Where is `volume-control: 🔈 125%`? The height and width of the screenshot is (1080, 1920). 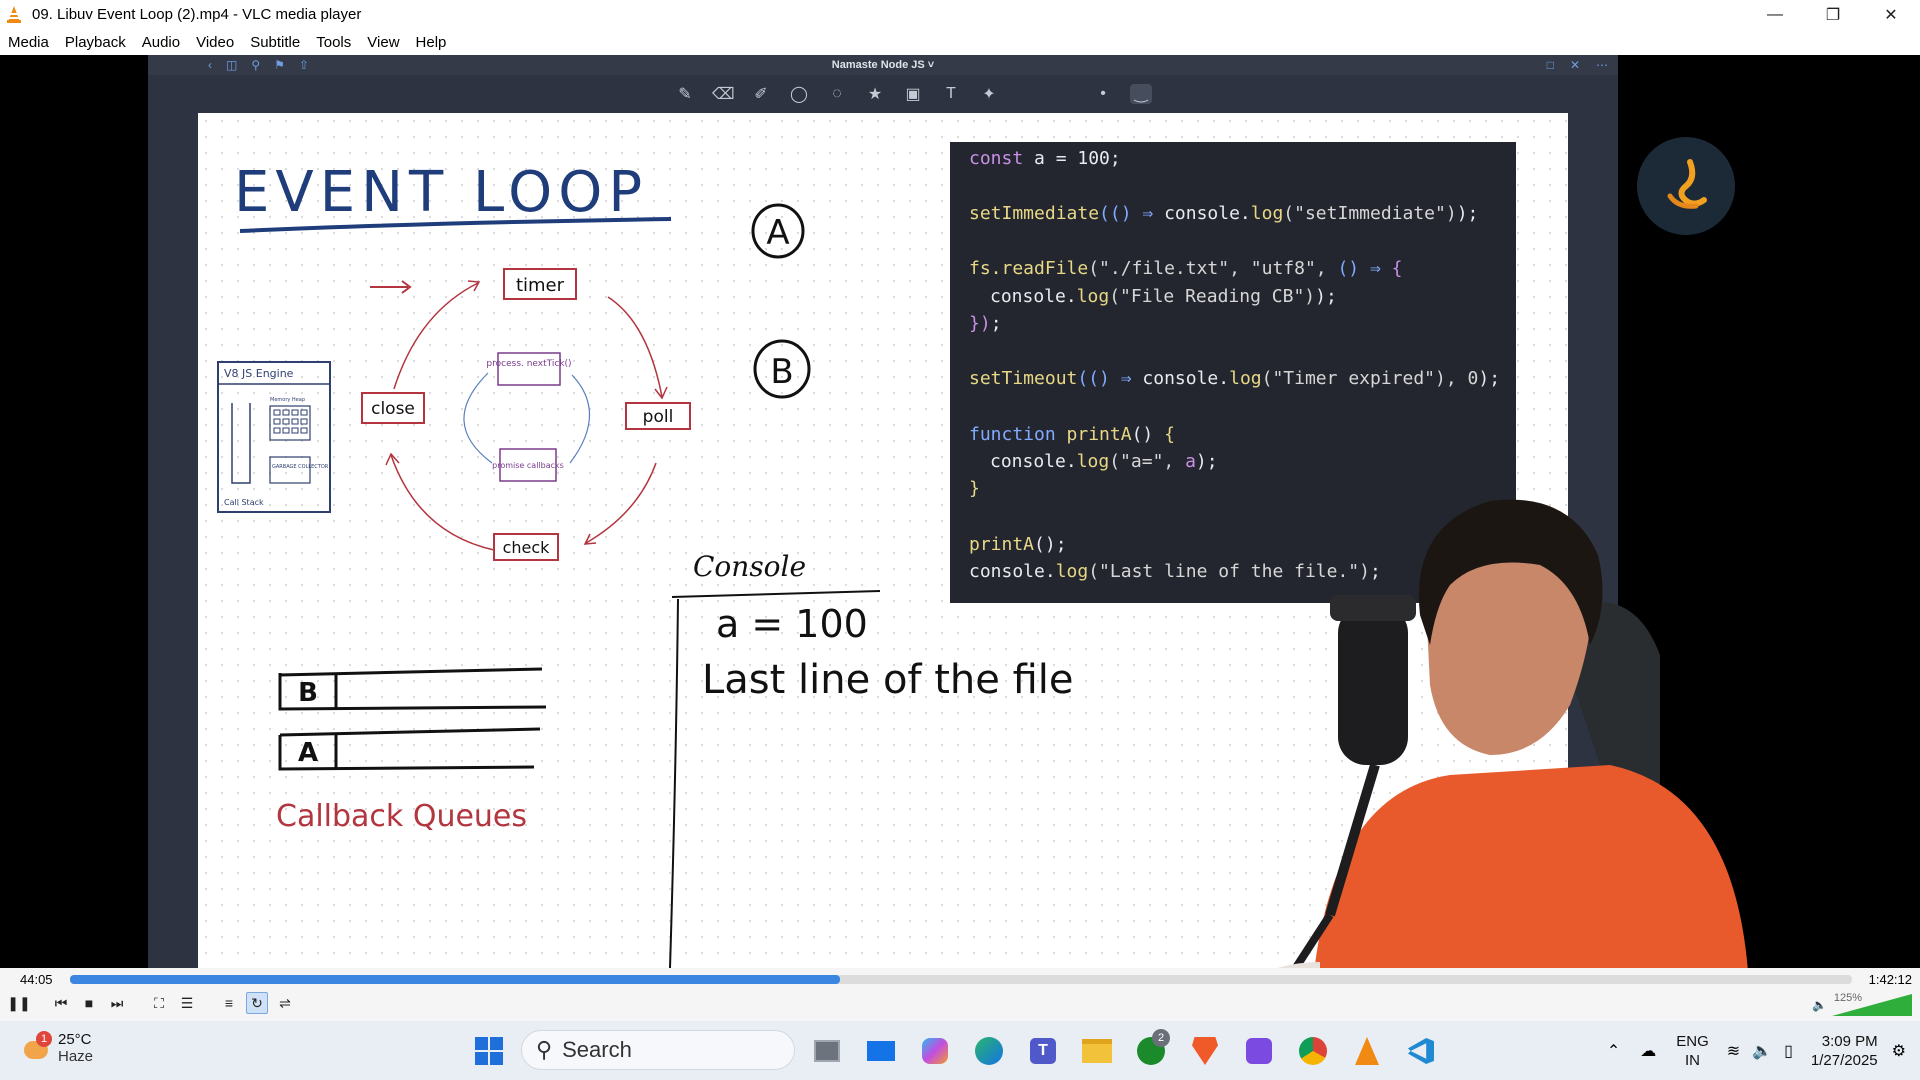 volume-control: 🔈 125% is located at coordinates (1862, 1004).